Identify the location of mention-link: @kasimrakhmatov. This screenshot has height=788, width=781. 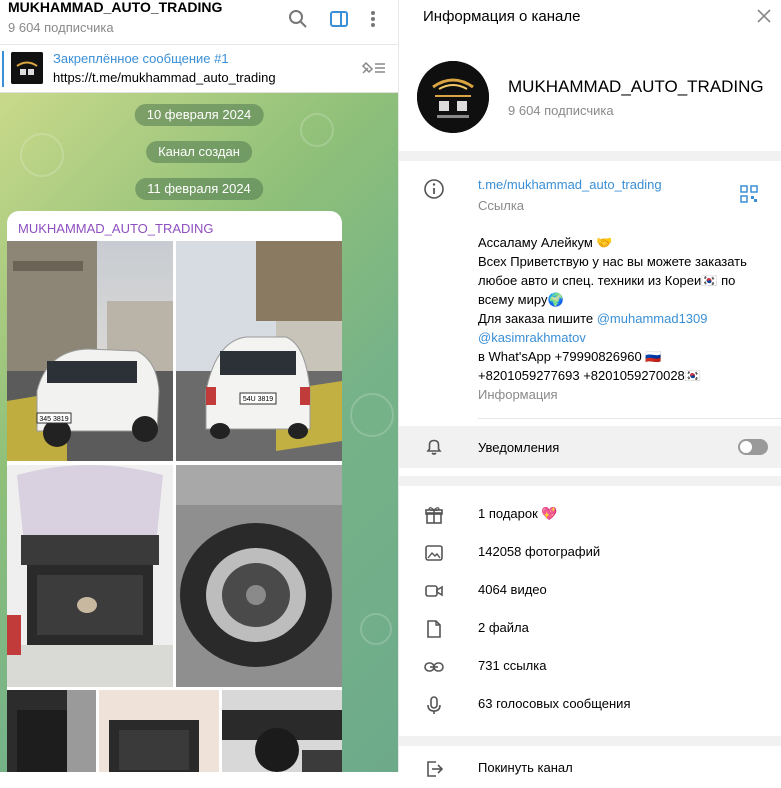
(623, 337).